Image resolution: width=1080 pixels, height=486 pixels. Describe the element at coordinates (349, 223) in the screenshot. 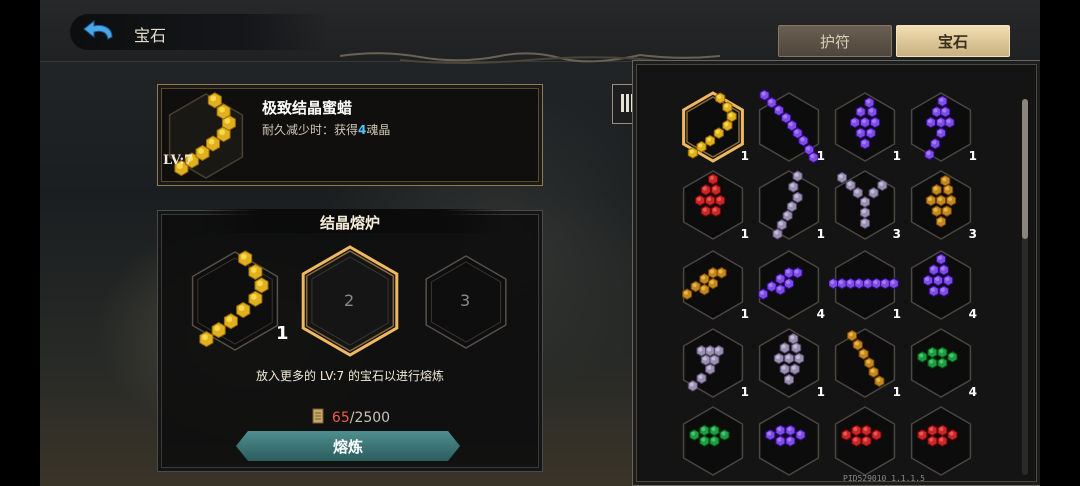

I see `furnace-title: 结晶熔炉` at that location.